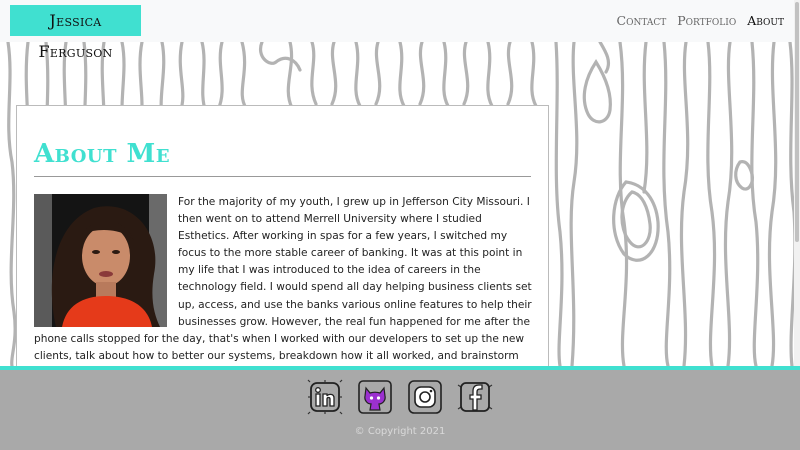  What do you see at coordinates (102, 154) in the screenshot?
I see `page-title: About Me` at bounding box center [102, 154].